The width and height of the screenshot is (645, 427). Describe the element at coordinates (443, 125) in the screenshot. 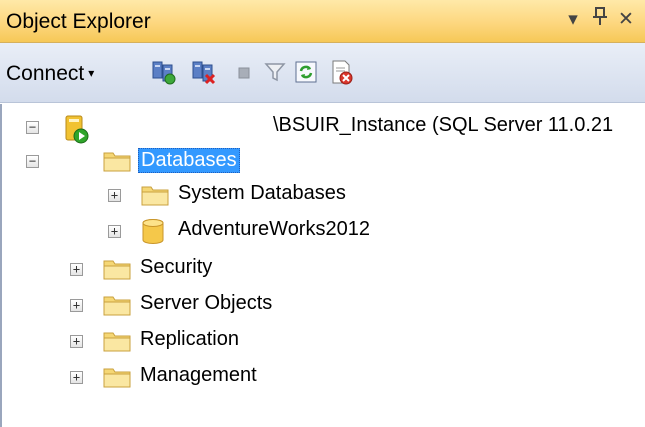

I see `server-label: \BSUIR_Instance (SQL Server 11.0.21` at that location.